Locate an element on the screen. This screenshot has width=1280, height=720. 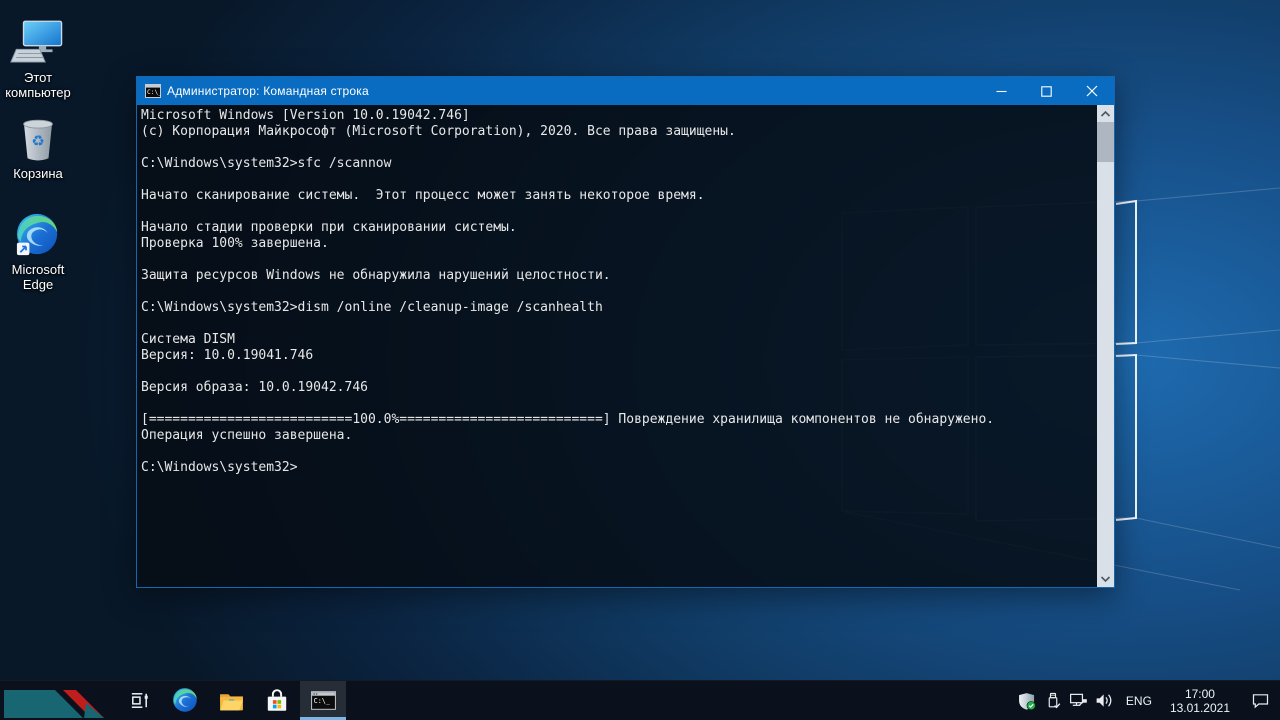
tray-security-button is located at coordinates (1027, 700).